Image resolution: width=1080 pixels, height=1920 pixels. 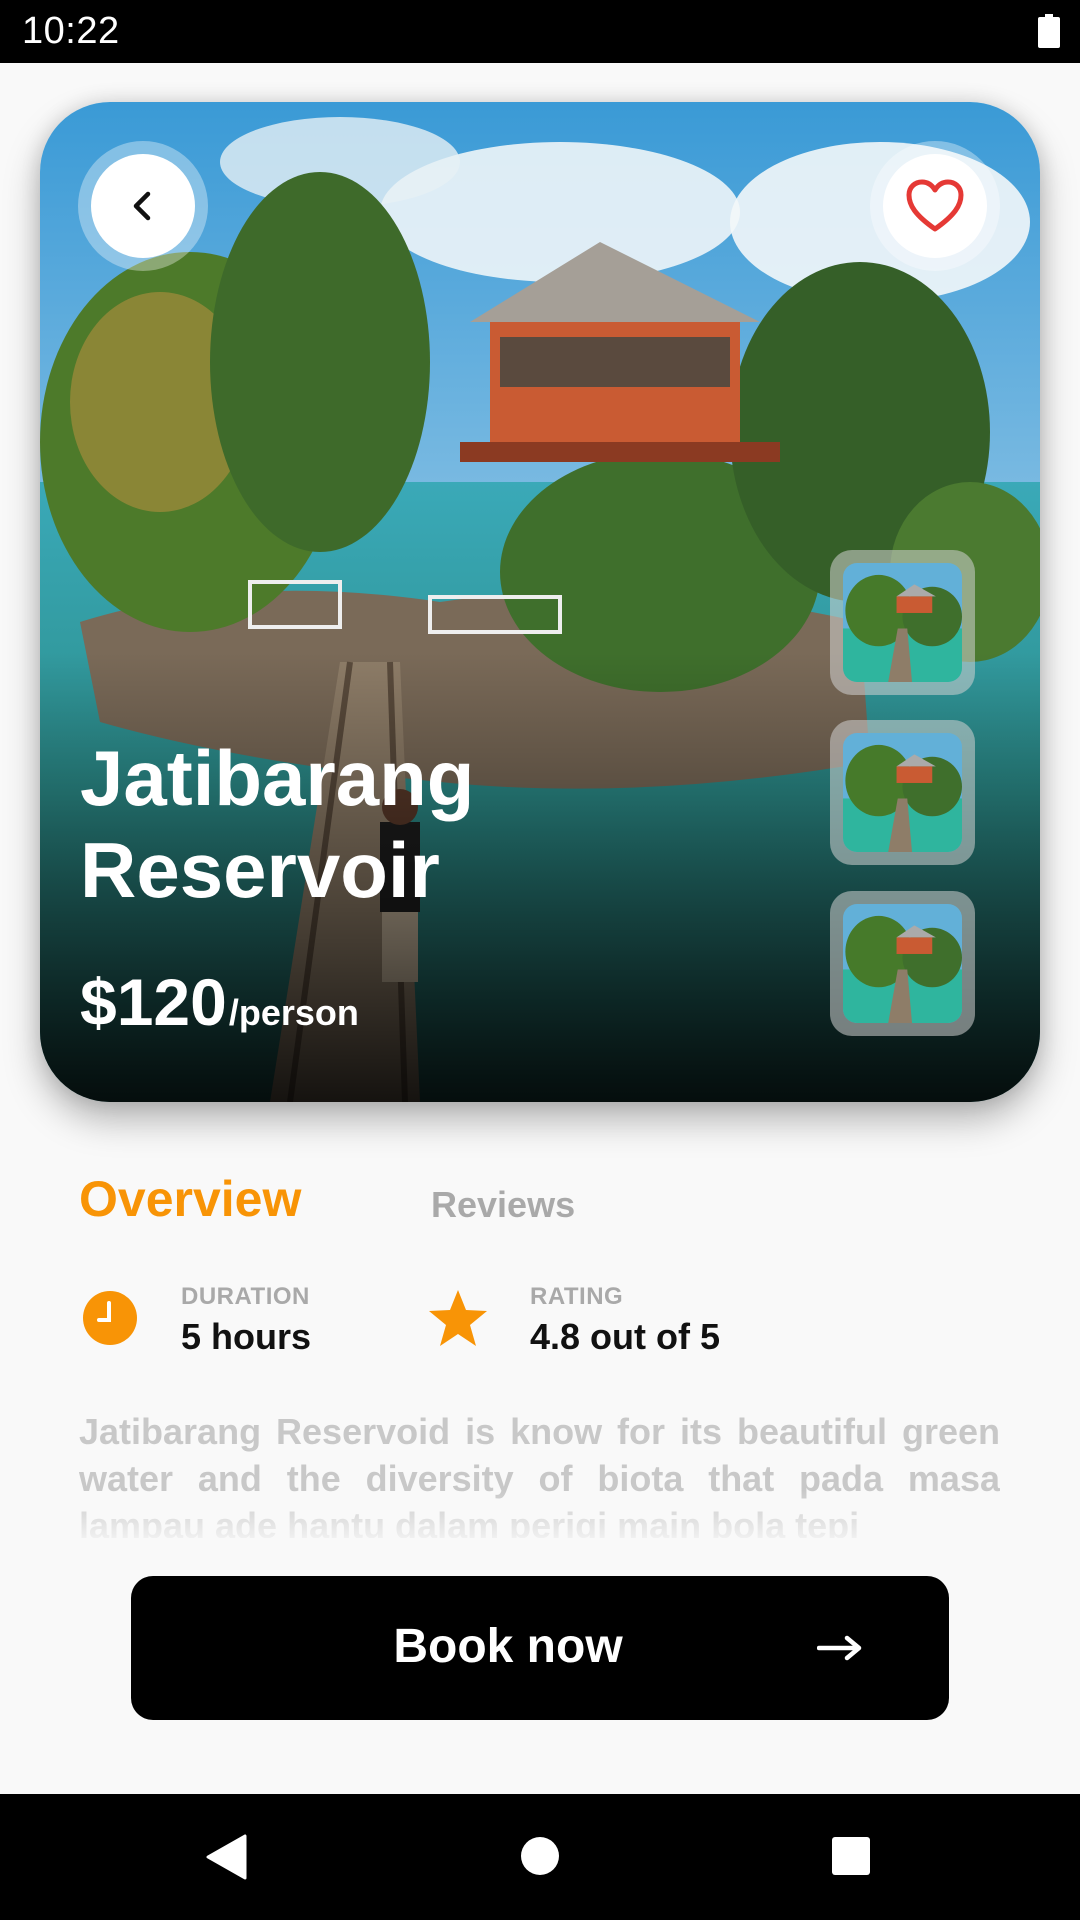 I want to click on duration-value: 5 hours, so click(x=246, y=1336).